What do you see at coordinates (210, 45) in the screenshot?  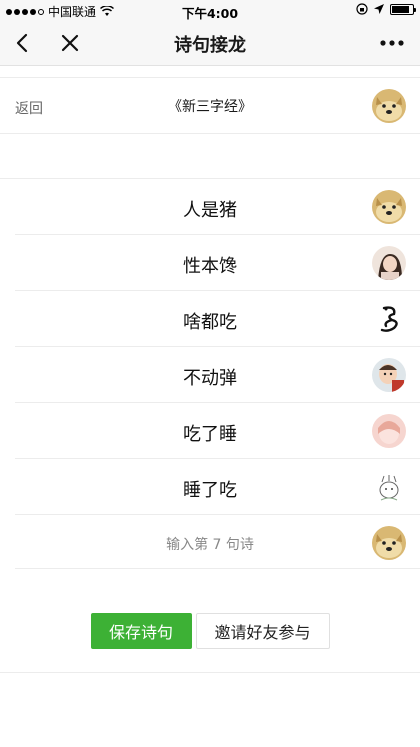 I see `page-title: 诗句接龙` at bounding box center [210, 45].